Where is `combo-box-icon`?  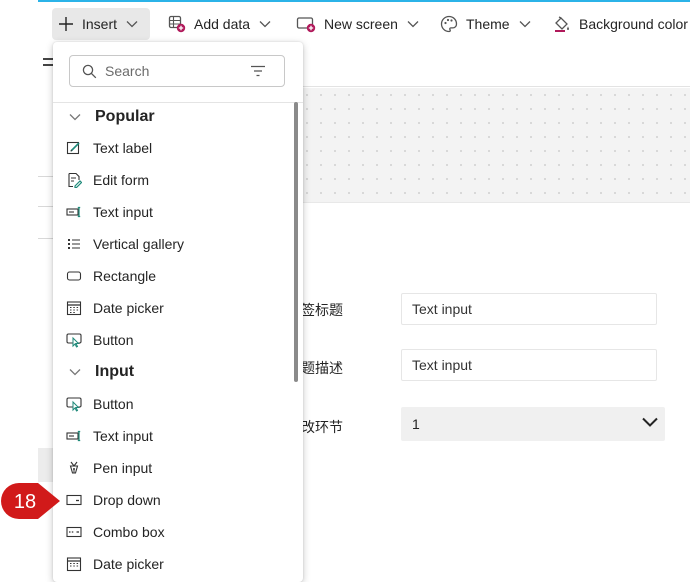 combo-box-icon is located at coordinates (74, 532).